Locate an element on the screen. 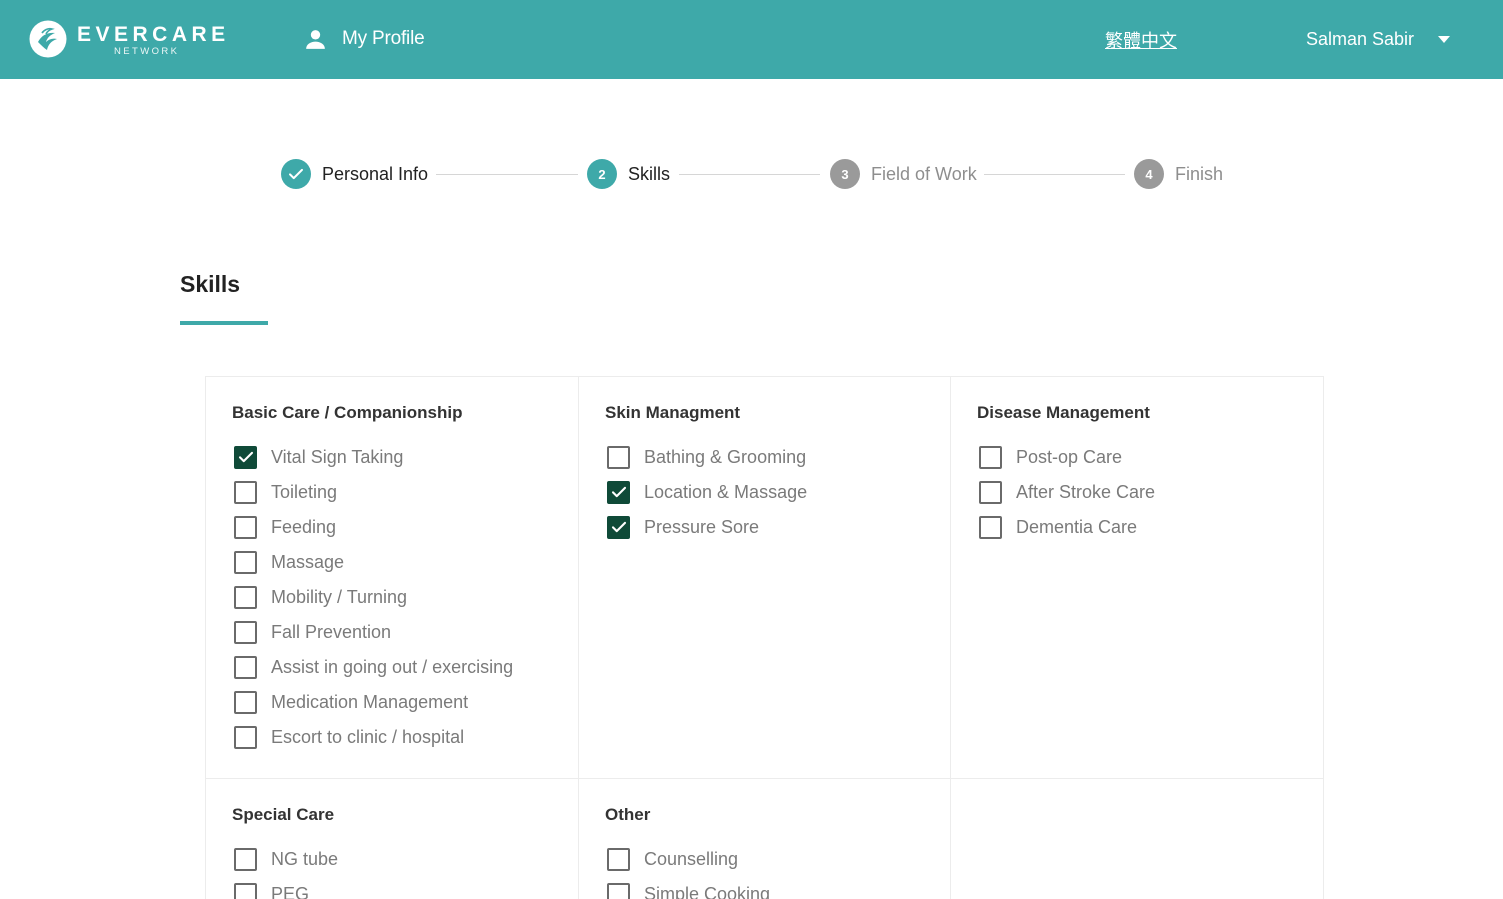  skill-group-card: Other Counselling Simple Cooking is located at coordinates (764, 838).